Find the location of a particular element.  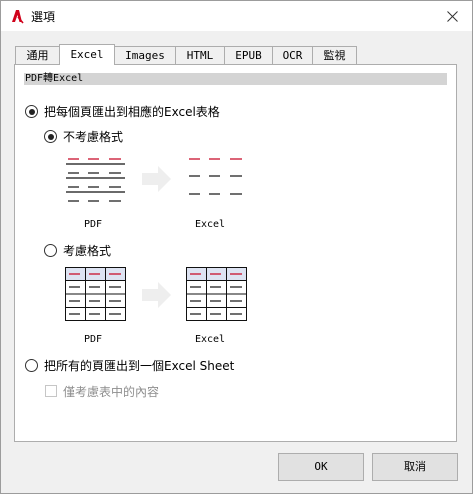

keep-format-radio is located at coordinates (50, 250).